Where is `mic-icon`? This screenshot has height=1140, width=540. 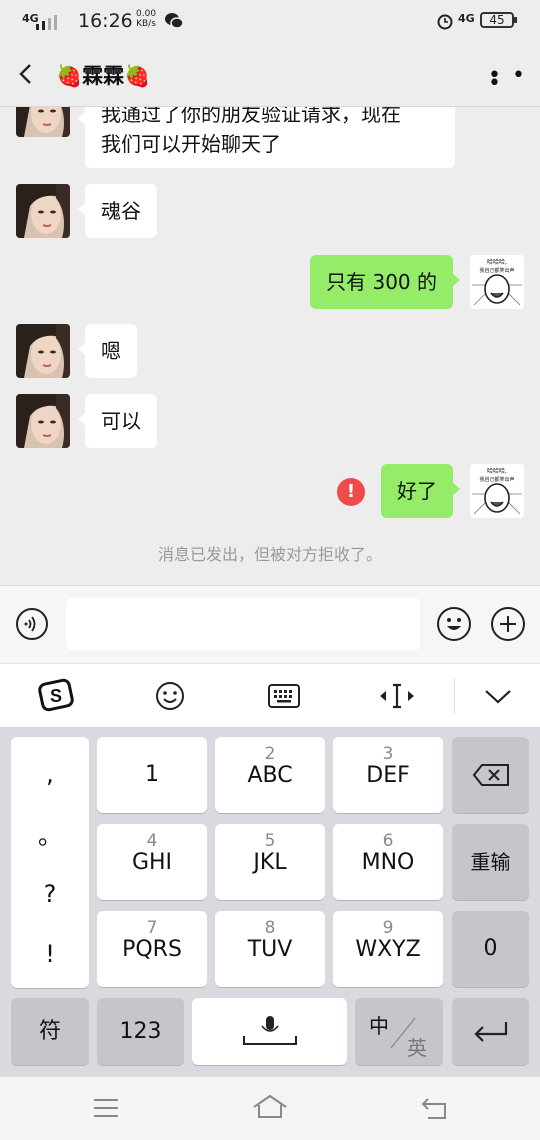
mic-icon is located at coordinates (269, 1030).